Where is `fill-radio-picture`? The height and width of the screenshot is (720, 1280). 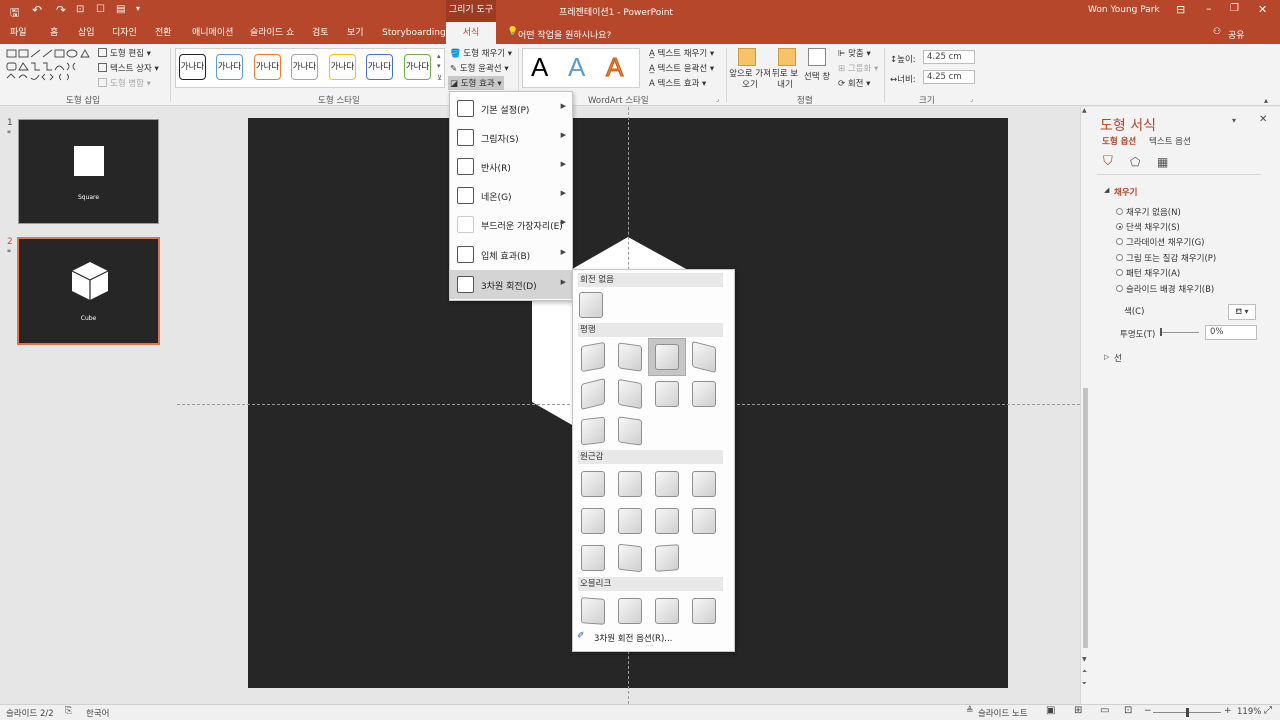
fill-radio-picture is located at coordinates (1119, 257).